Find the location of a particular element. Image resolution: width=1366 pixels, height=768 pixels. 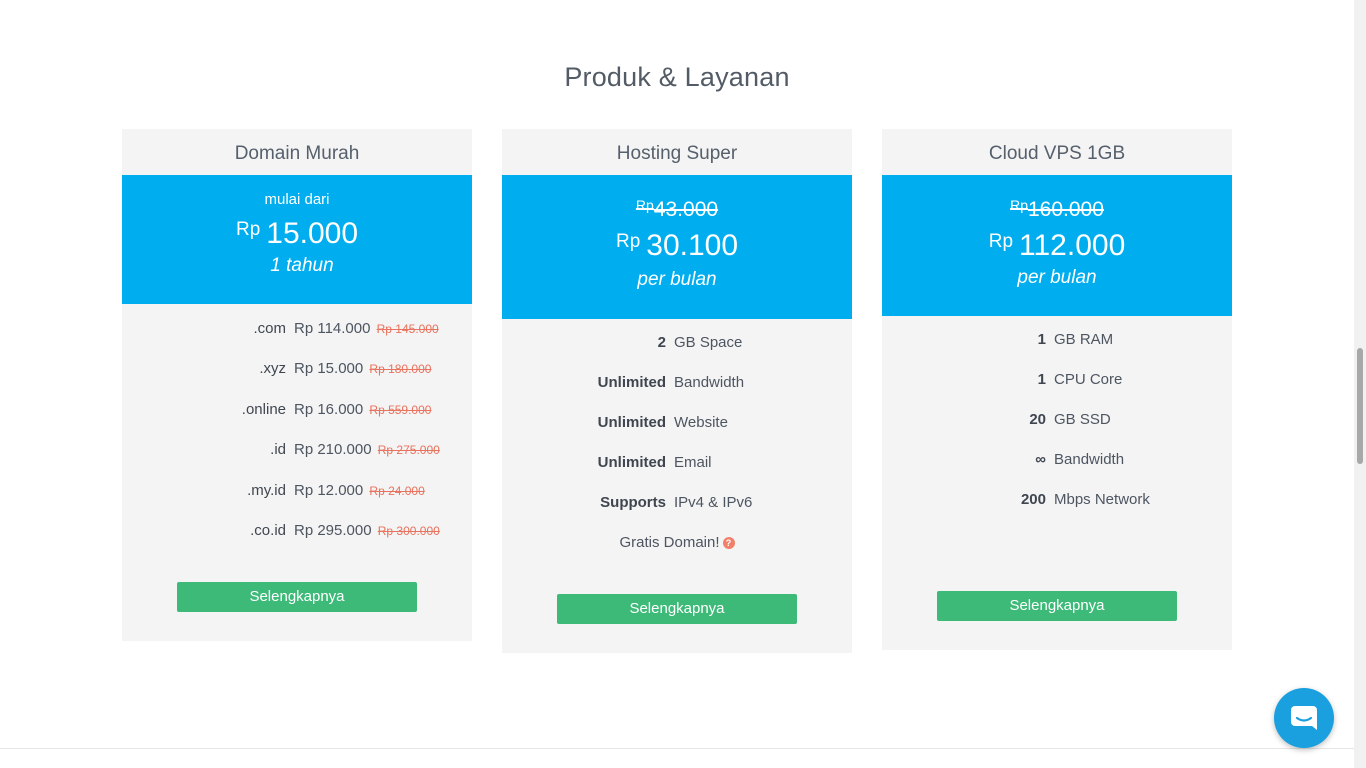

old-price-value: 160.000 is located at coordinates (1065, 209).